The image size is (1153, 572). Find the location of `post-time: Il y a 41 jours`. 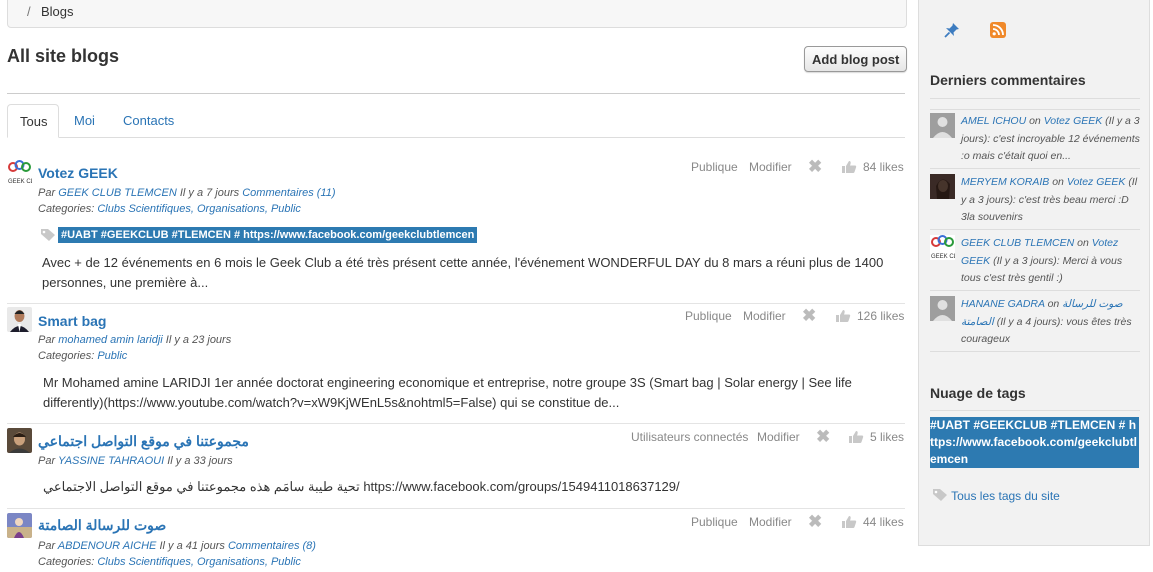

post-time: Il y a 41 jours is located at coordinates (192, 546).